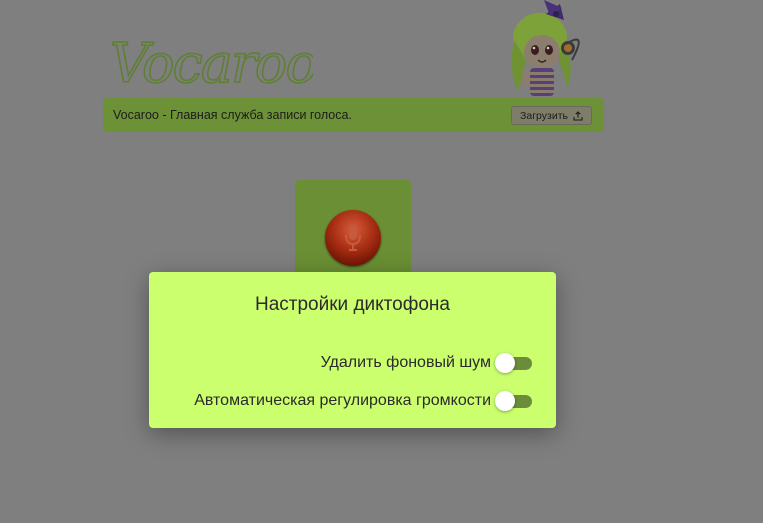 This screenshot has width=763, height=523. What do you see at coordinates (405, 362) in the screenshot?
I see `setting-label: Удалить фоновый шум` at bounding box center [405, 362].